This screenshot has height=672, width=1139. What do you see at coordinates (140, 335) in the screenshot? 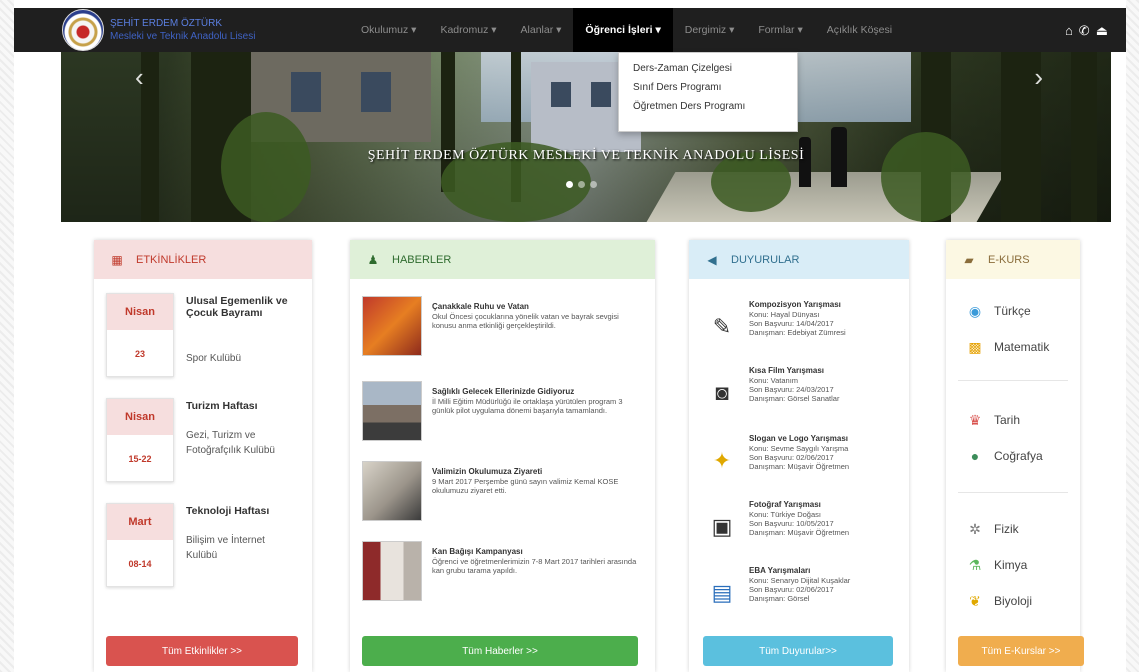
I see `event-date: Nisan 23` at bounding box center [140, 335].